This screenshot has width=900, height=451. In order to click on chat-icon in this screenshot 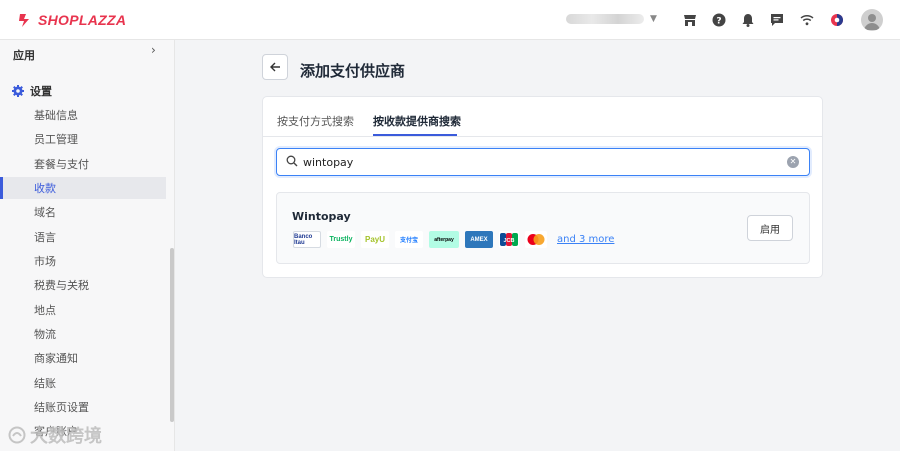, I will do `click(777, 20)`.